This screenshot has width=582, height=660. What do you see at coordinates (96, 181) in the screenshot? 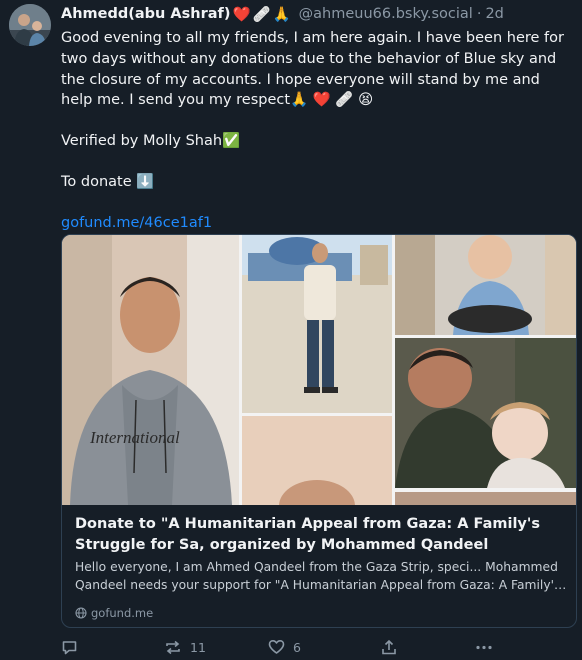
I see `donate-text: To donate` at bounding box center [96, 181].